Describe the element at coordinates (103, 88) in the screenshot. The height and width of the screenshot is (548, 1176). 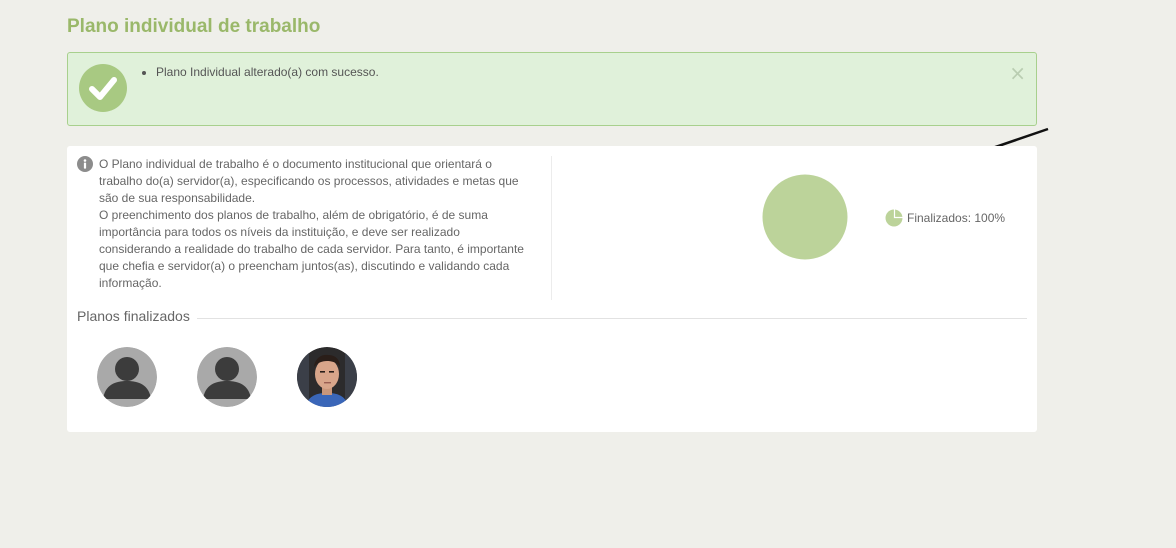
I see `check-circle-icon` at that location.